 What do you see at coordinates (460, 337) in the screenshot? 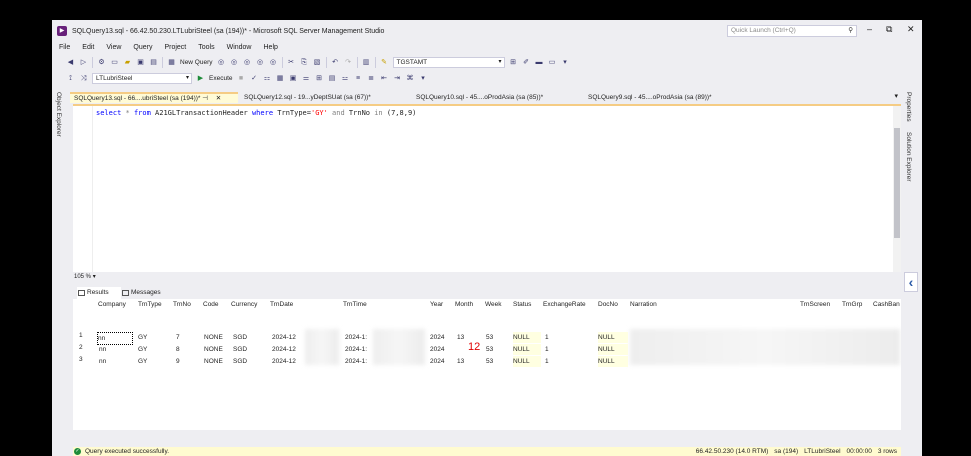
I see `cell-month: 13` at bounding box center [460, 337].